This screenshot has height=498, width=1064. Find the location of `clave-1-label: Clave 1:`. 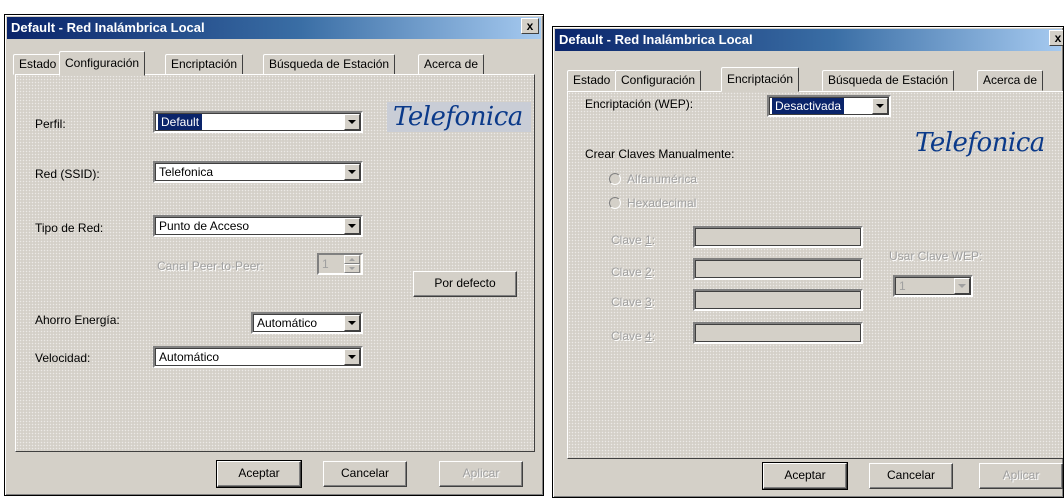

clave-1-label: Clave 1: is located at coordinates (633, 240).